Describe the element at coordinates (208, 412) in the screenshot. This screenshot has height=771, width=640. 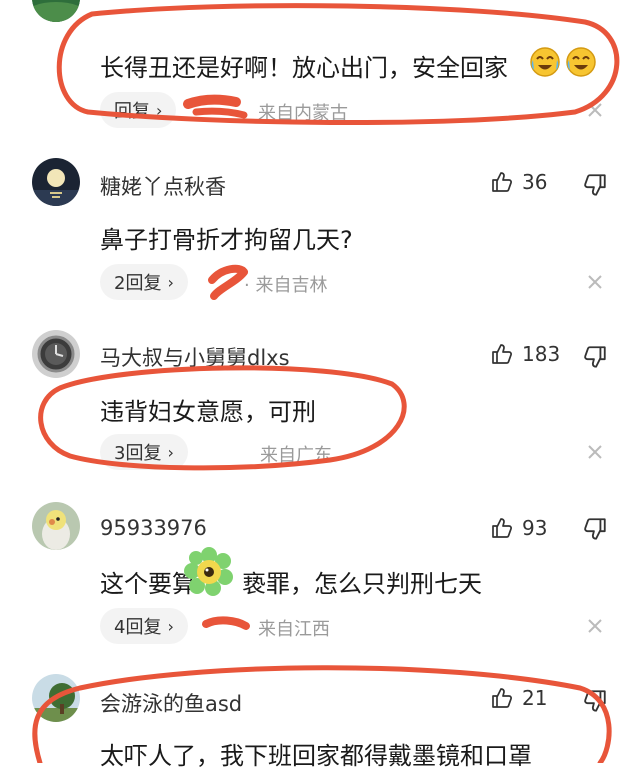
I see `comment-text: 违背妇女意愿，可刑` at that location.